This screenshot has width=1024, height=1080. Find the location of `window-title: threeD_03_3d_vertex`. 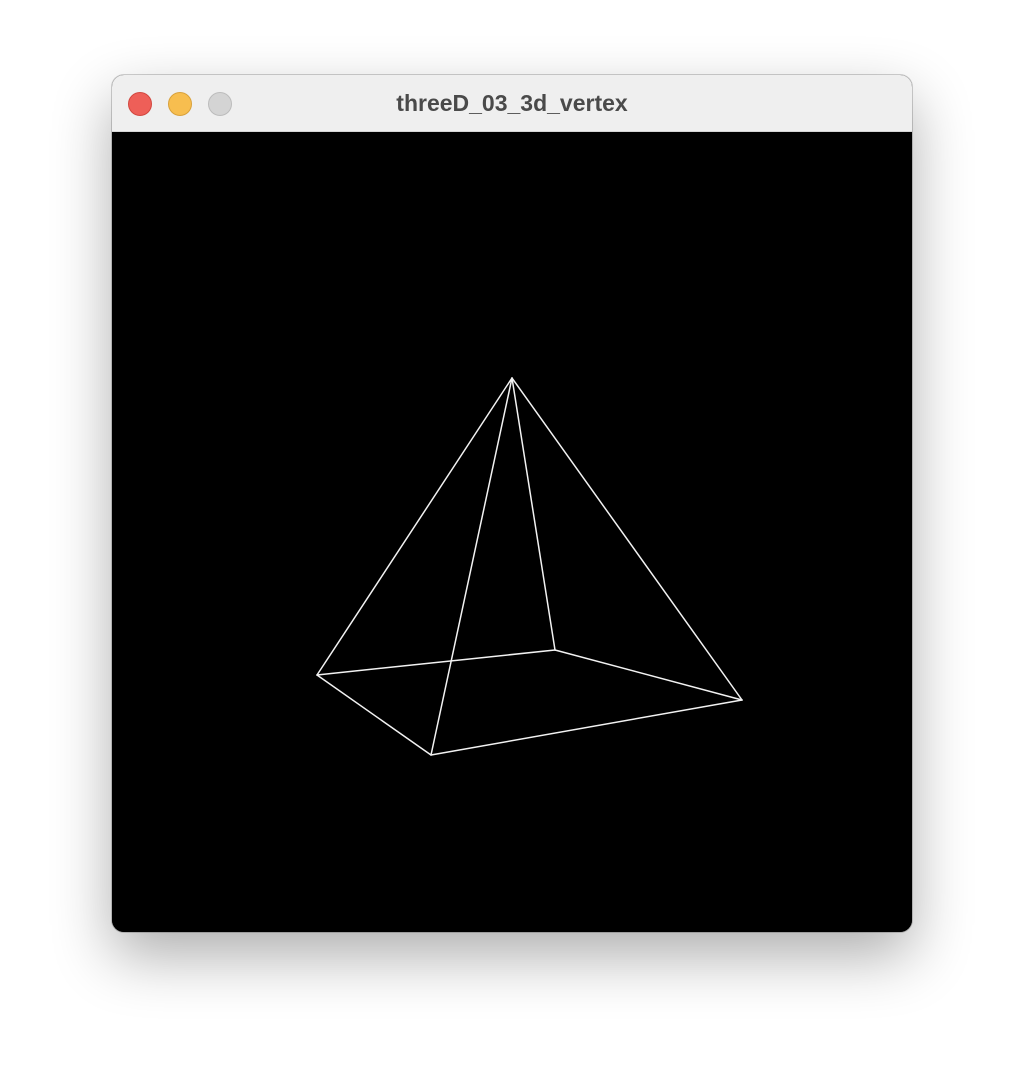

window-title: threeD_03_3d_vertex is located at coordinates (512, 103).